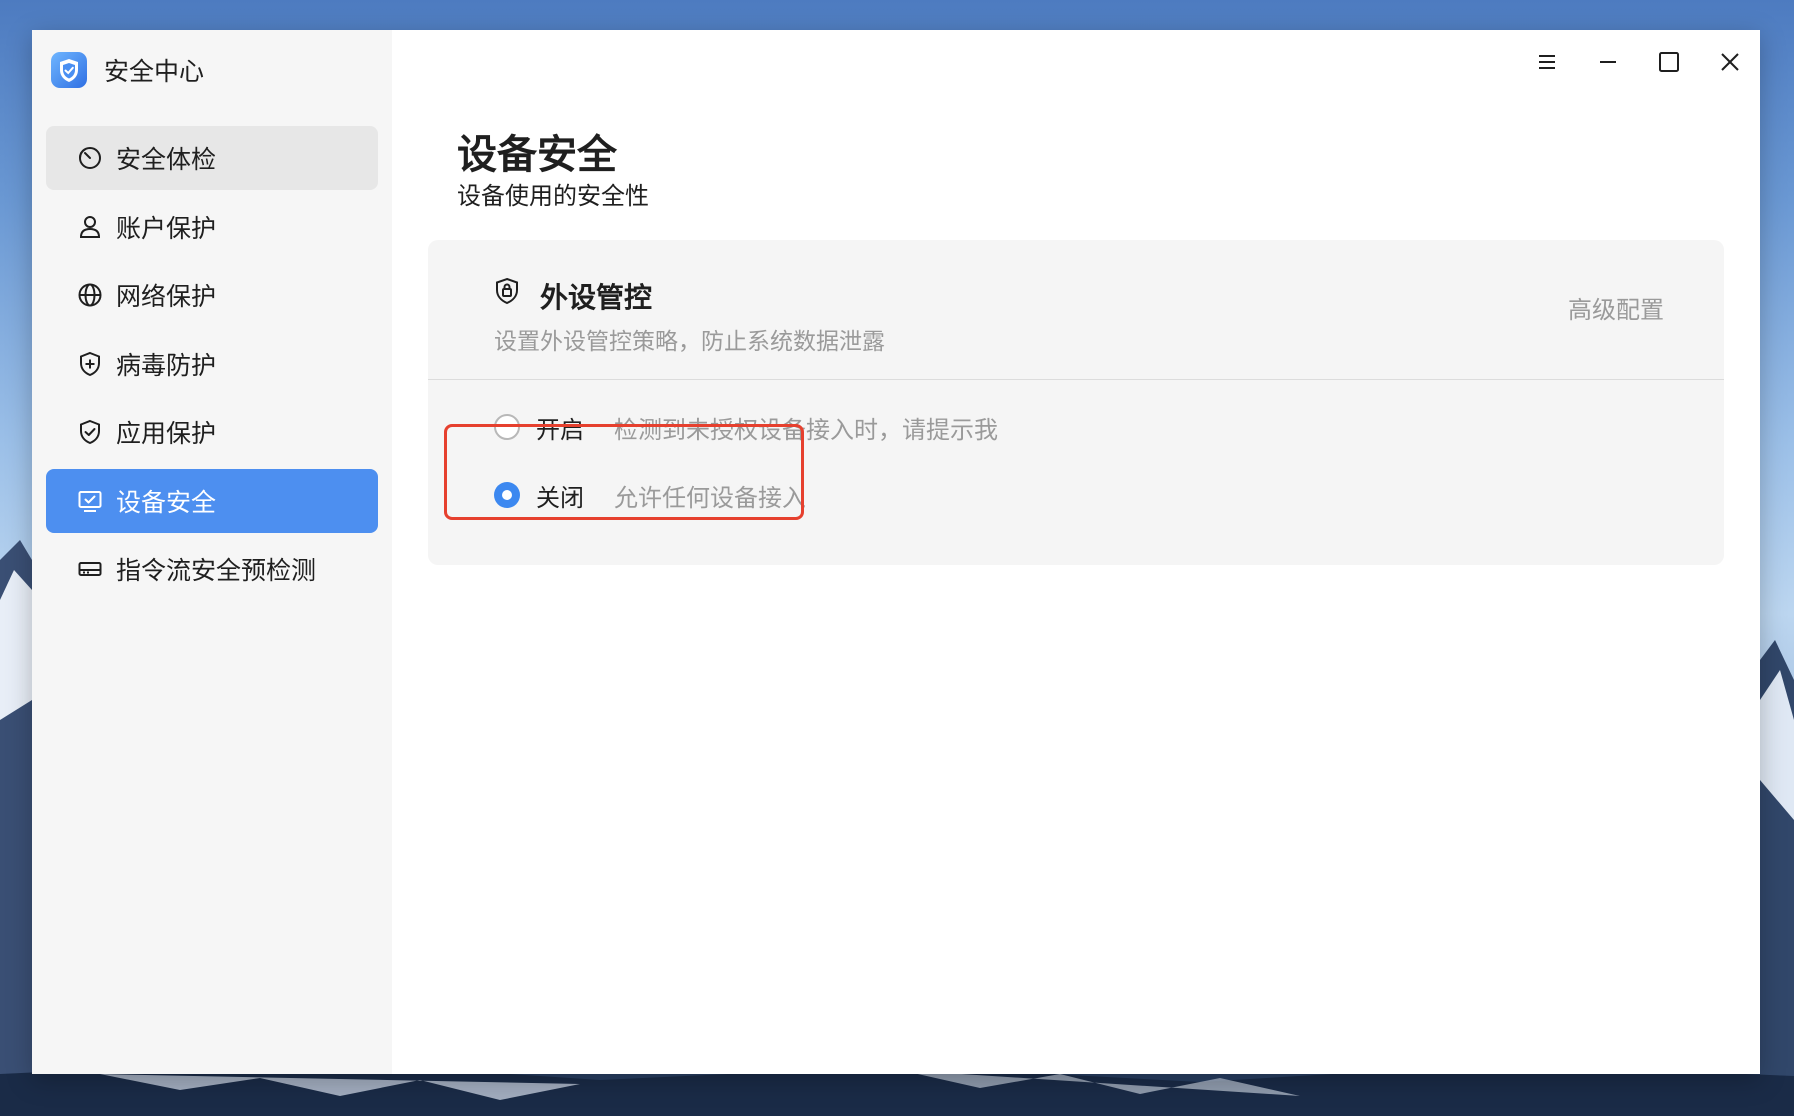 Image resolution: width=1794 pixels, height=1116 pixels. I want to click on sidebar-item-network-protection: 网络保护, so click(212, 295).